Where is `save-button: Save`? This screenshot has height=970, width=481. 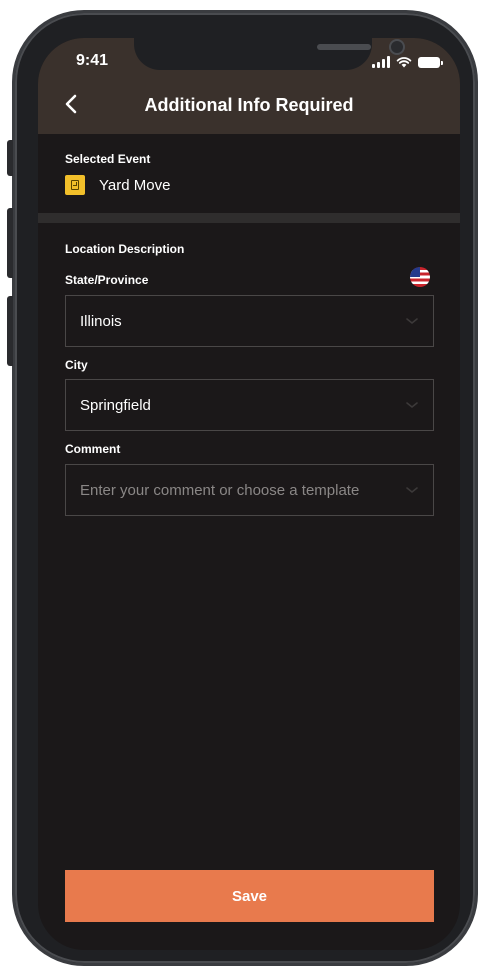
save-button: Save is located at coordinates (249, 896).